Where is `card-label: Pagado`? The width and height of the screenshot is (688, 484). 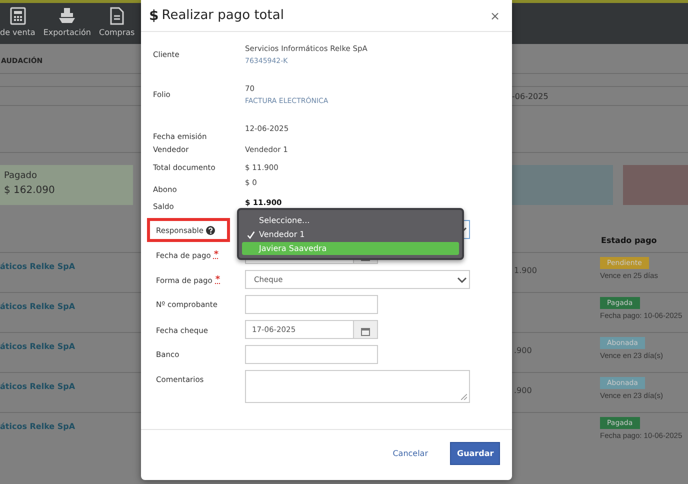
card-label: Pagado is located at coordinates (21, 175).